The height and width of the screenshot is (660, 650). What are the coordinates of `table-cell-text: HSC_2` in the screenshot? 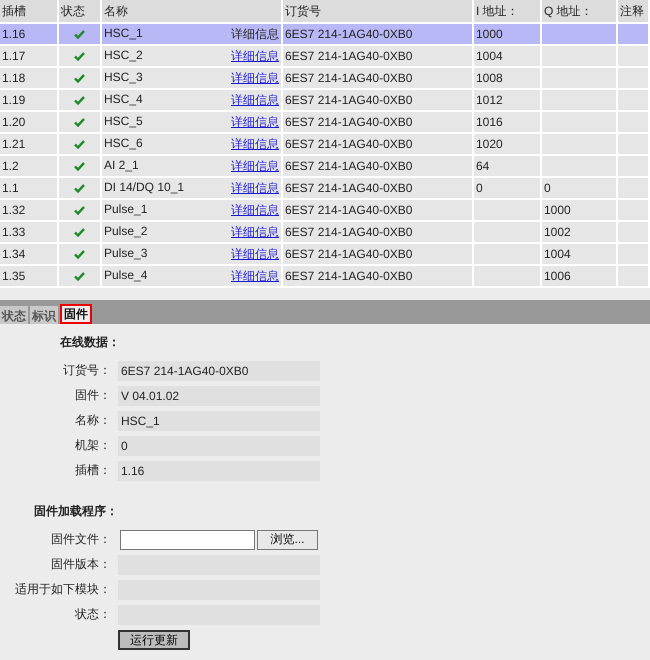 It's located at (123, 56).